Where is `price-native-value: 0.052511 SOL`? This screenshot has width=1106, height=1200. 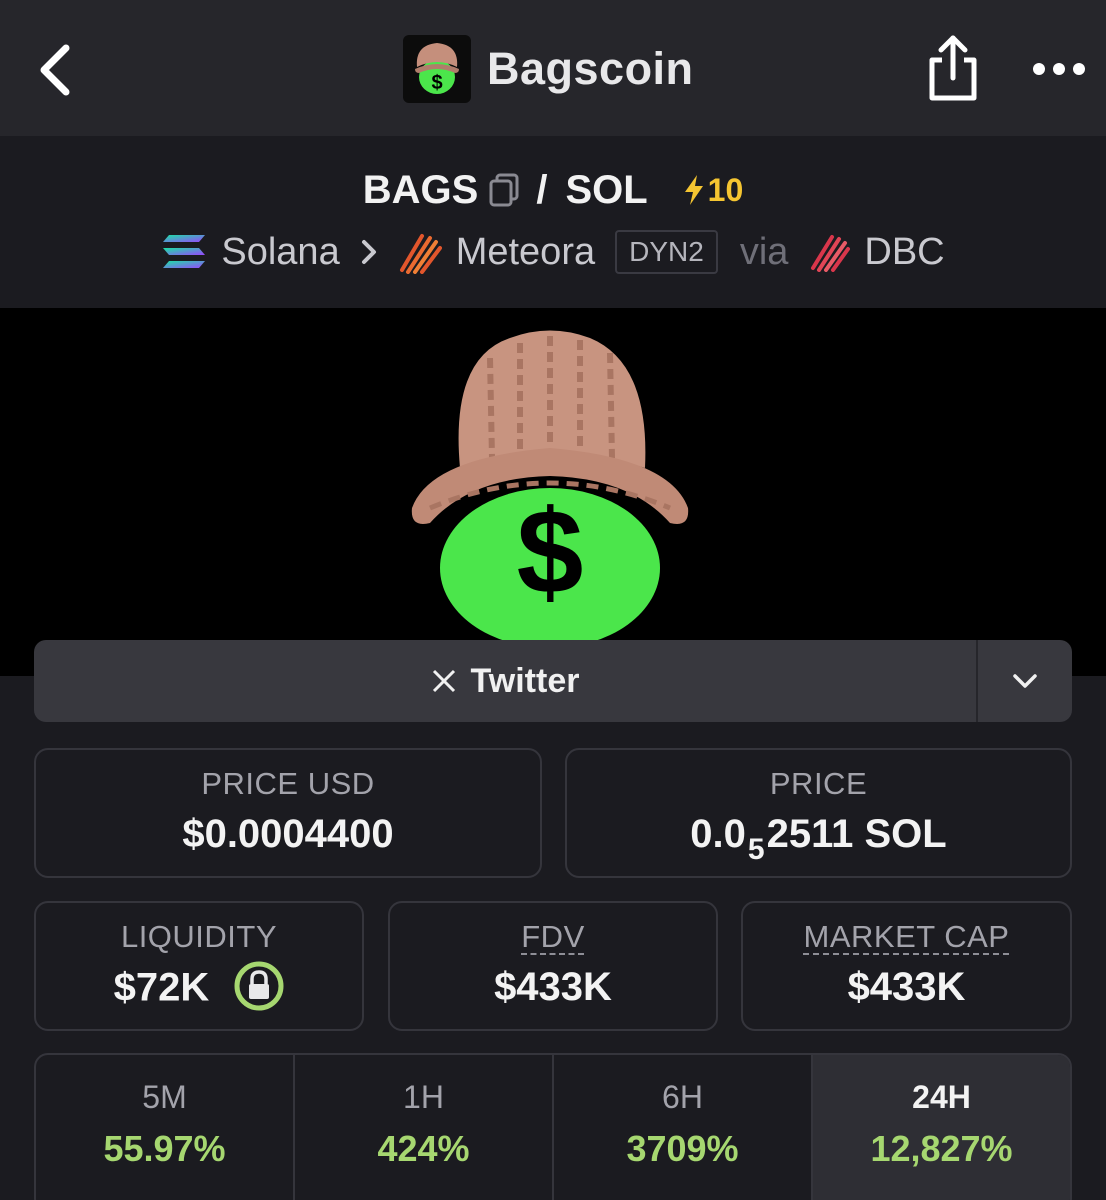
price-native-value: 0.052511 SOL is located at coordinates (818, 839).